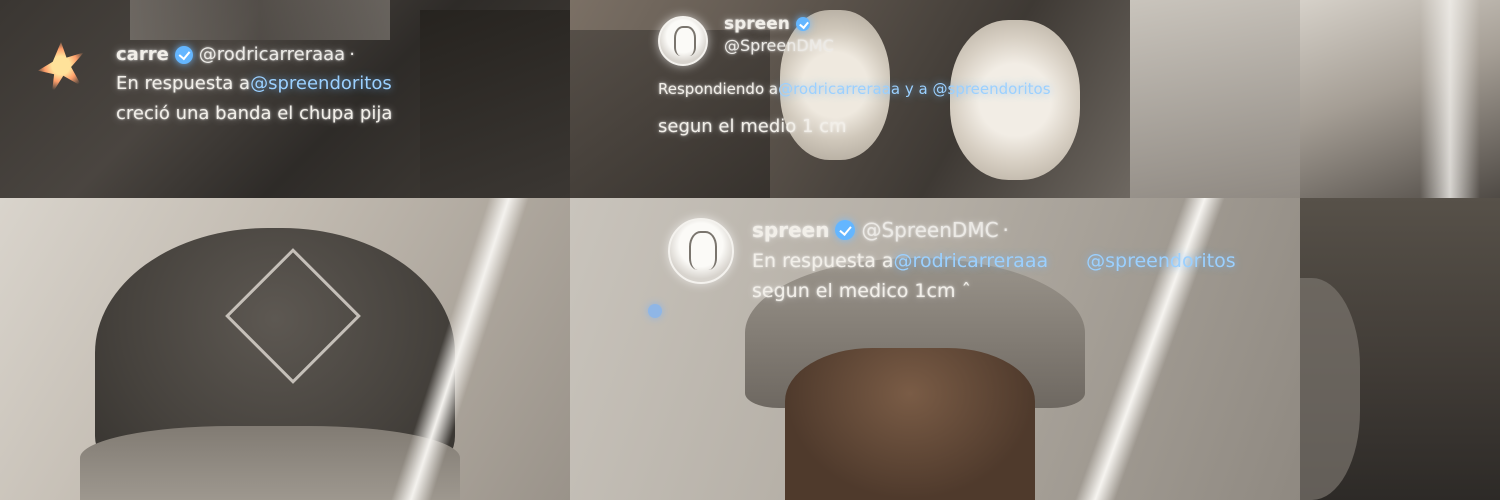 This screenshot has width=1500, height=500. What do you see at coordinates (862, 291) in the screenshot?
I see `tweet-text: segun el medico 1cm ˆ` at bounding box center [862, 291].